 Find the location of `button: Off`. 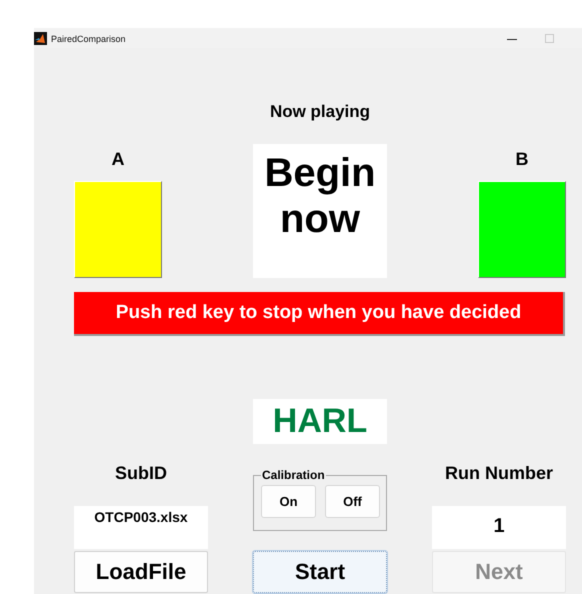

button: Off is located at coordinates (352, 501).